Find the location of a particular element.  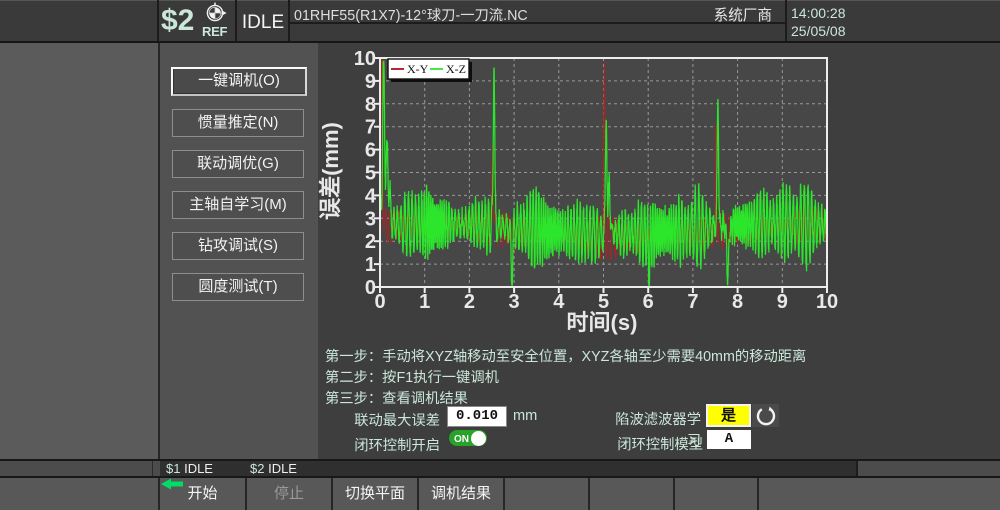

svg-text: X-Z is located at coordinates (456, 69).